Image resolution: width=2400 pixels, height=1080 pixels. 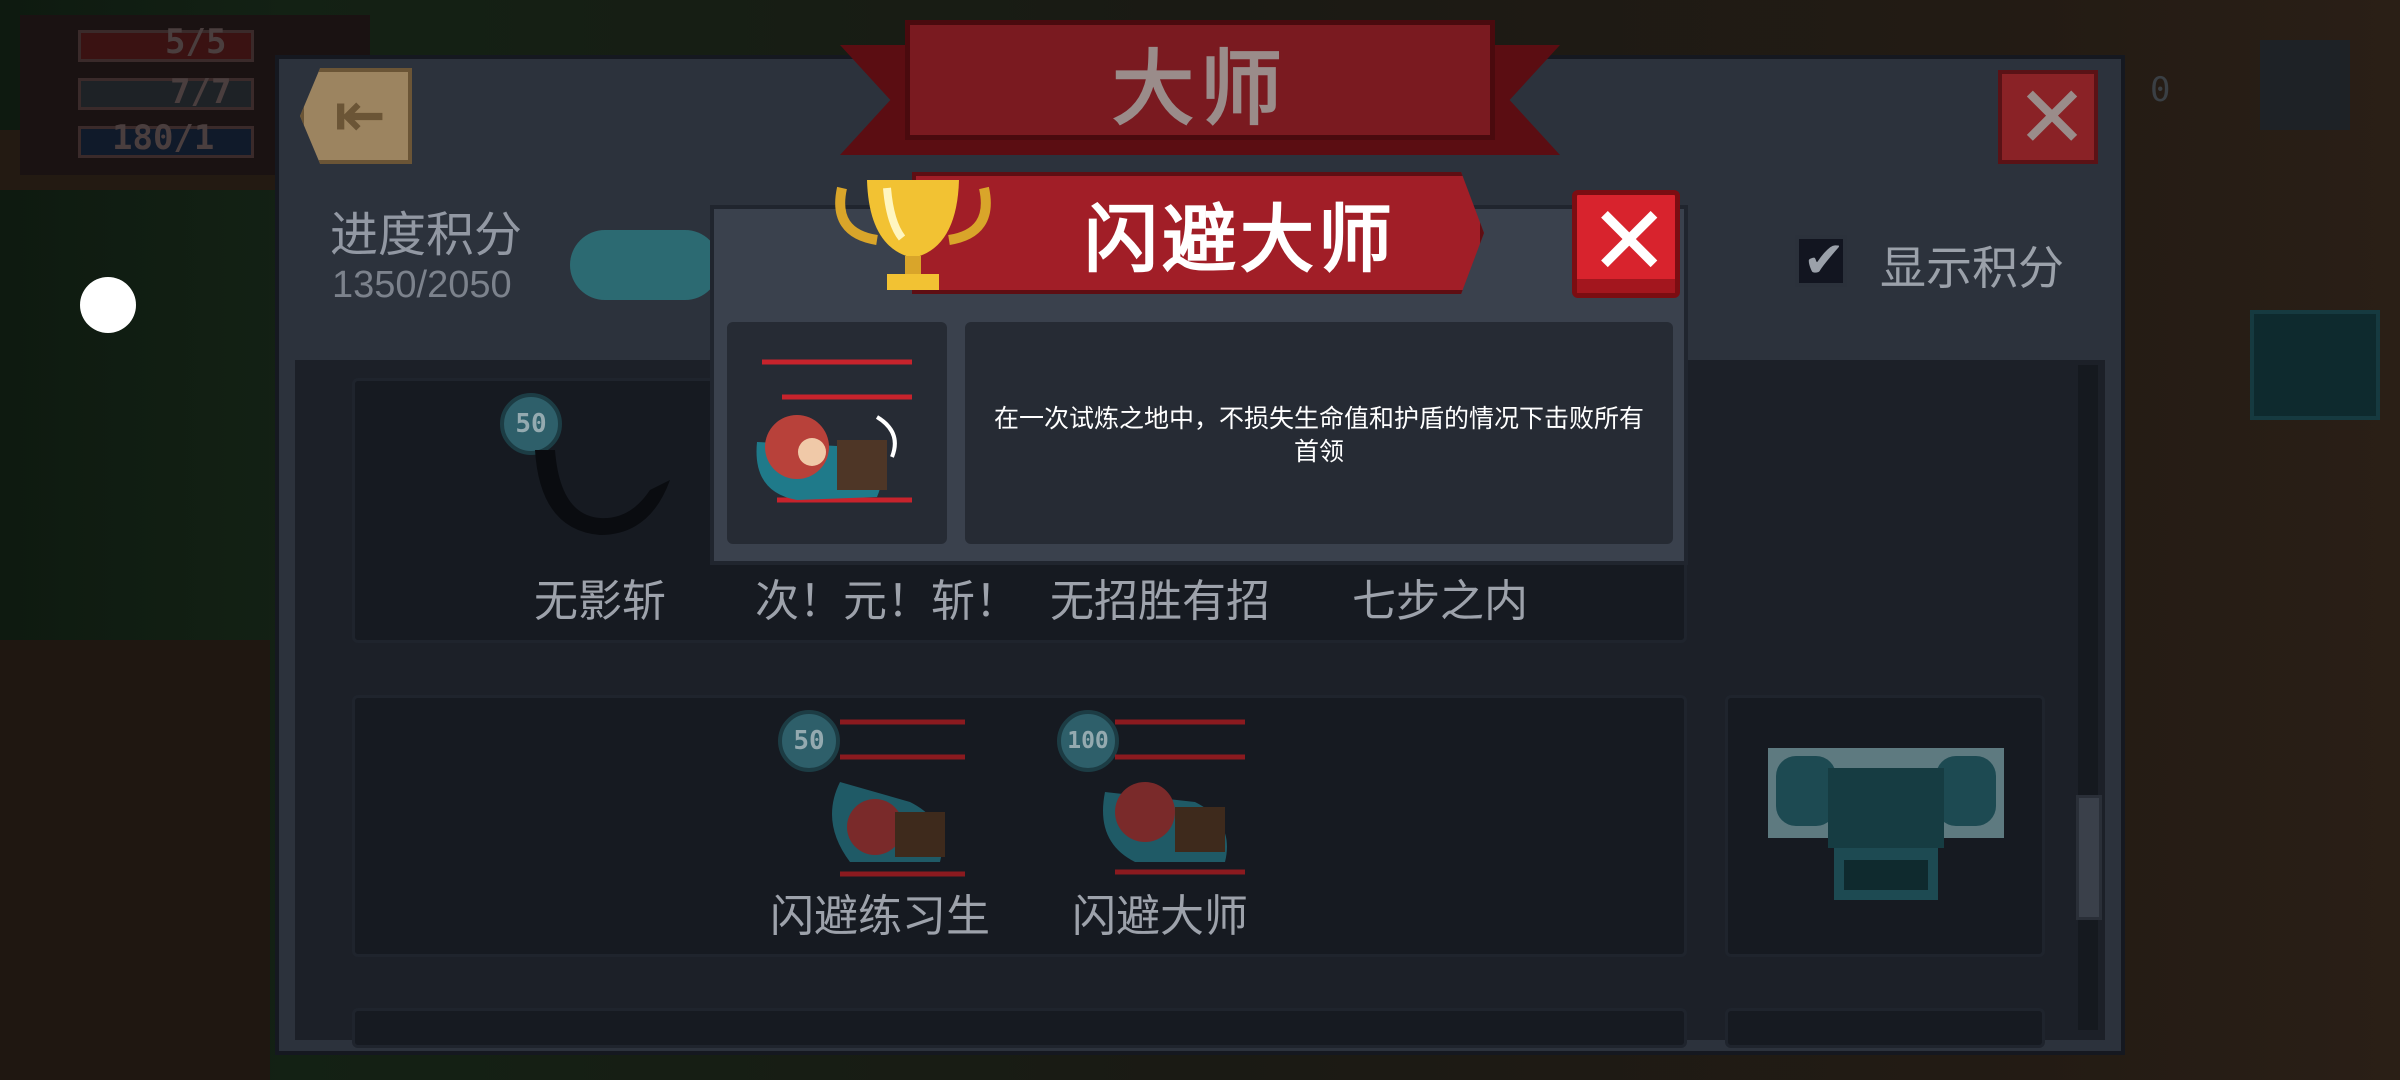 I want to click on show-points-label: 显示积分, so click(x=1972, y=265).